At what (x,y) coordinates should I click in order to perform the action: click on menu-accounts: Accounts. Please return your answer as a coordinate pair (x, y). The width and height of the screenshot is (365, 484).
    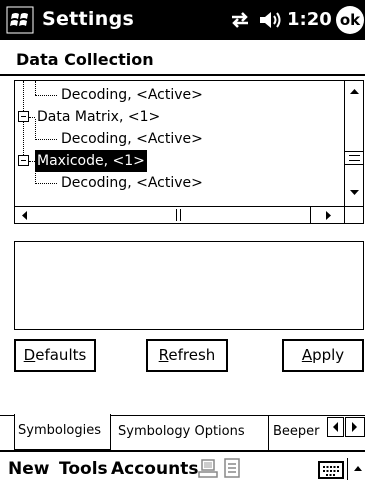
    Looking at the image, I should click on (154, 469).